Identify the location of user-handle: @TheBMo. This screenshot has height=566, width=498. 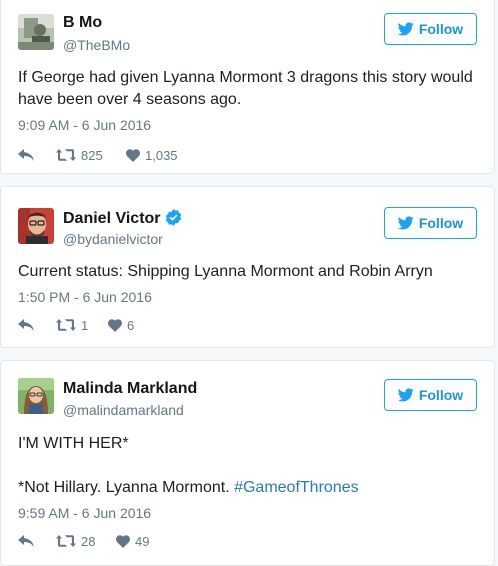
(96, 45).